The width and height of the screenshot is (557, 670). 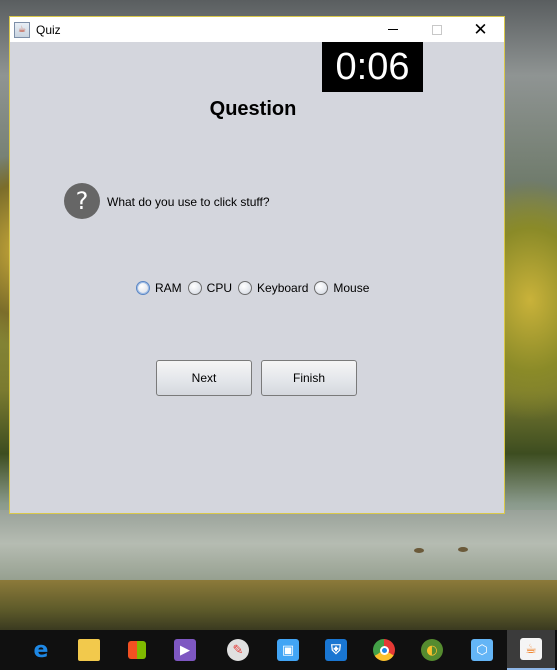 I want to click on taskbar-store, so click(x=137, y=650).